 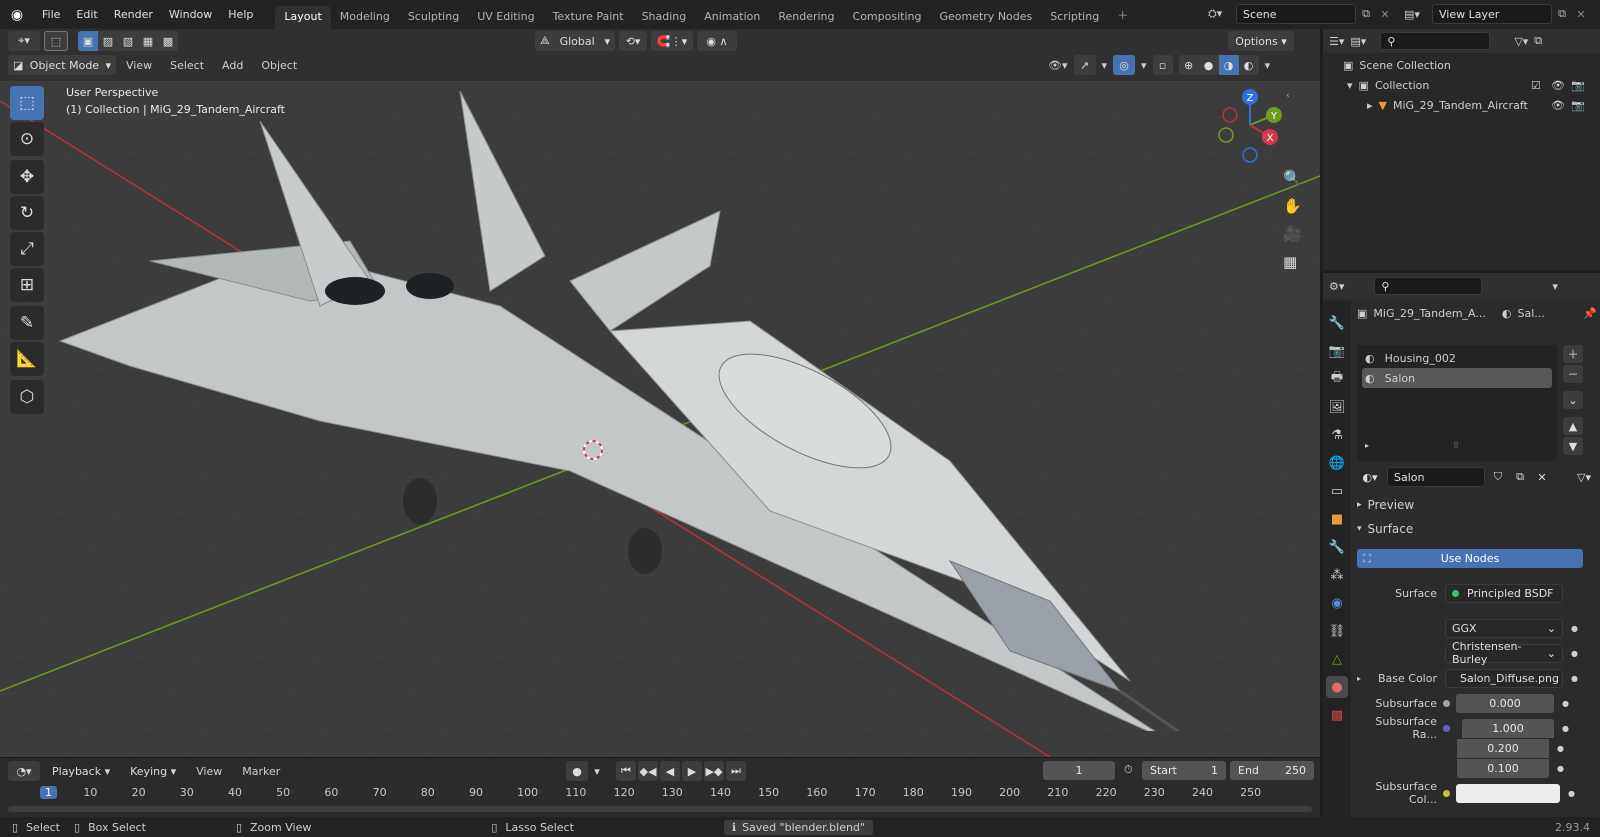 What do you see at coordinates (1505, 703) in the screenshot?
I see `subsurface-field: 0.000` at bounding box center [1505, 703].